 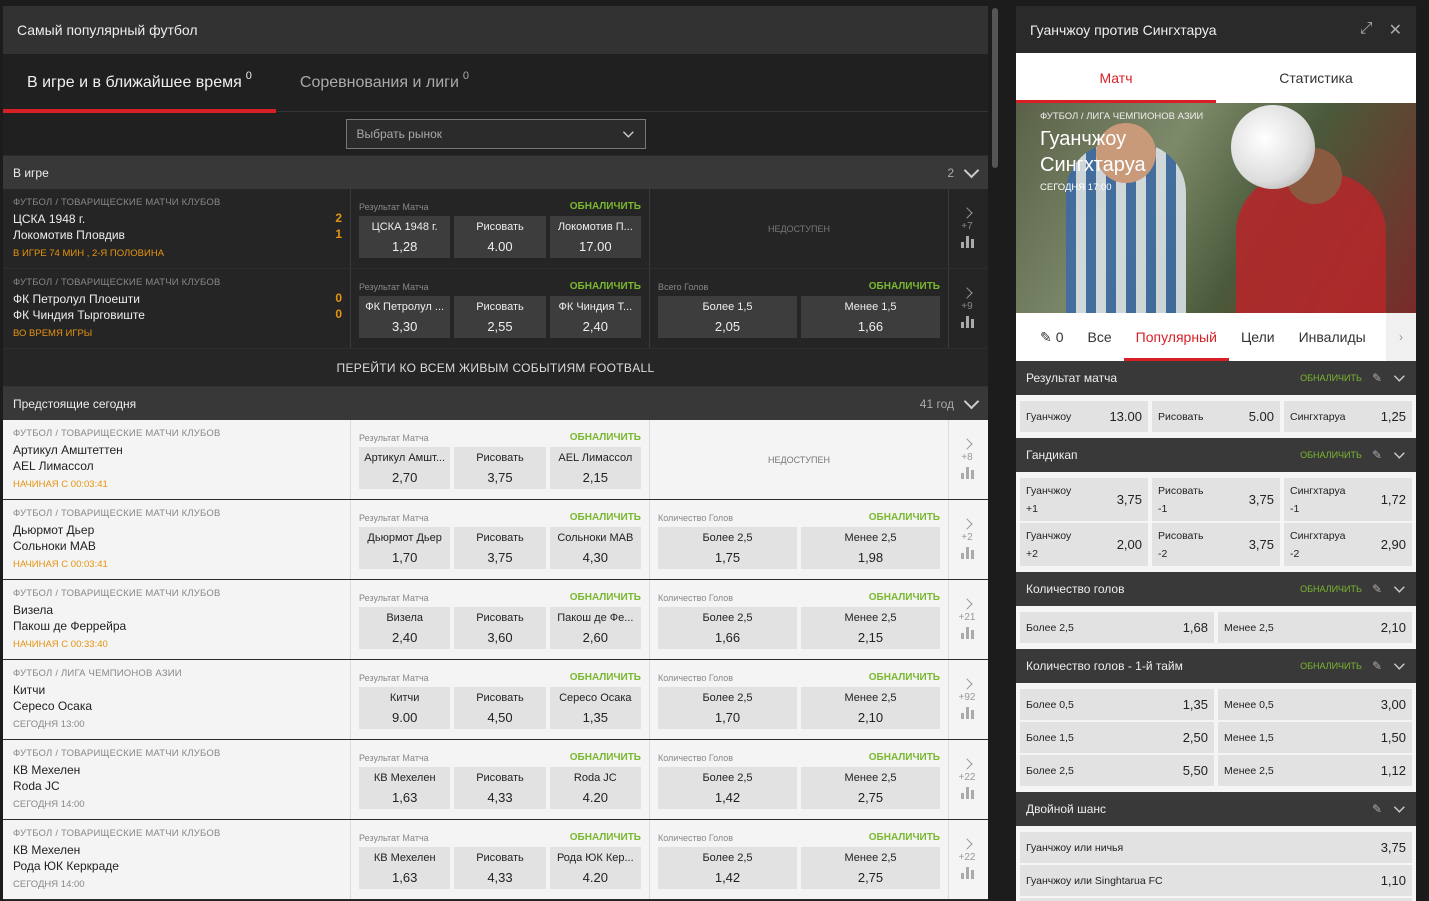 I want to click on more-markets-button: +2, so click(x=967, y=539).